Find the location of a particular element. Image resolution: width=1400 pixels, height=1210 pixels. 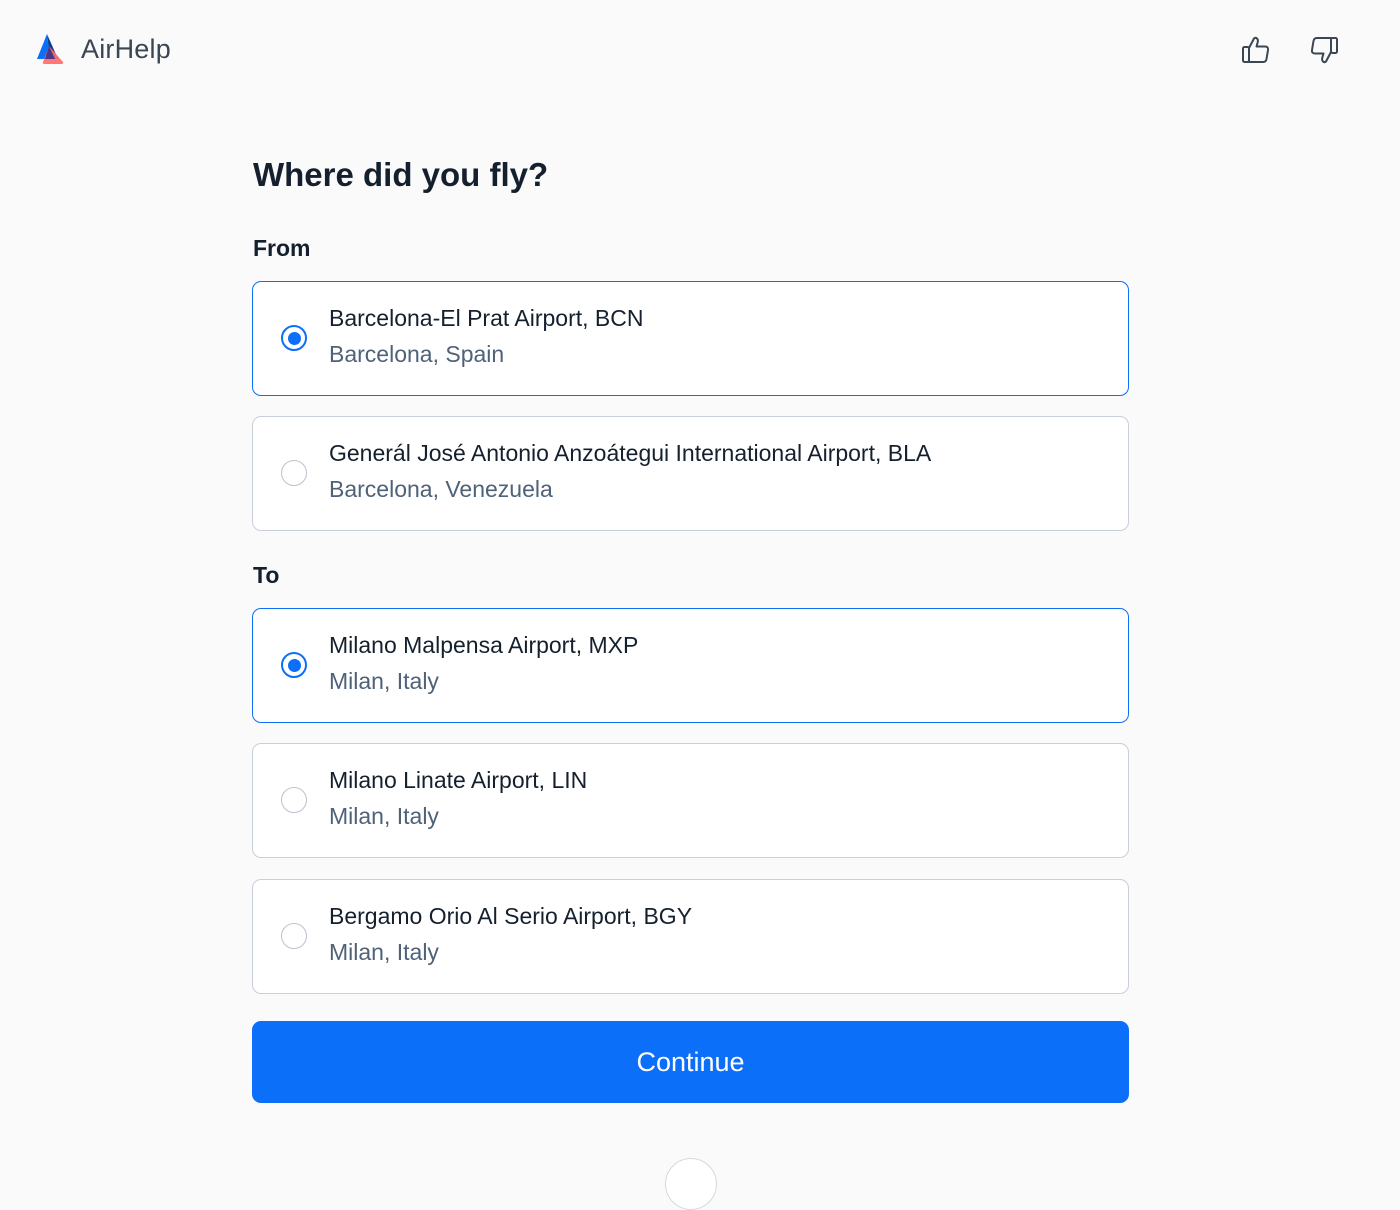

brand-name: AirHelp is located at coordinates (126, 48).